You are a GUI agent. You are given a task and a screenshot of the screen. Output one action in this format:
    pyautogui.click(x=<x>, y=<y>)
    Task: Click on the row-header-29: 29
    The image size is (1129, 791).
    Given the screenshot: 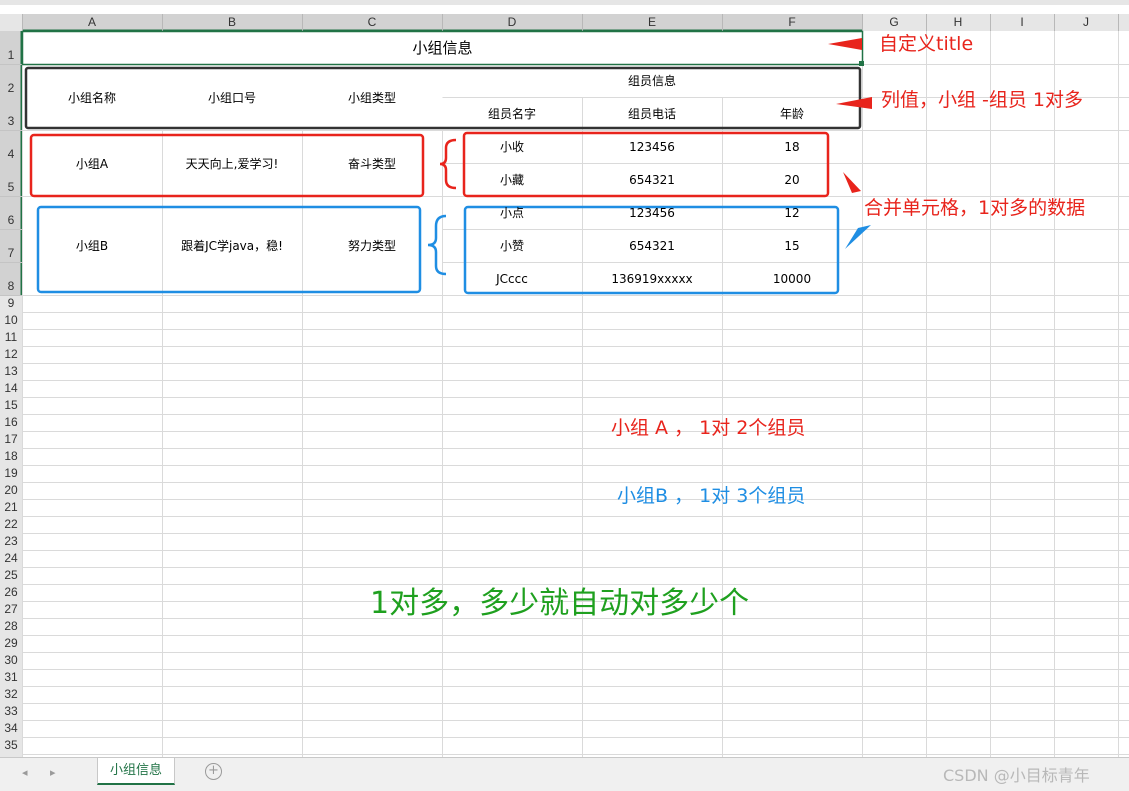 What is the action you would take?
    pyautogui.click(x=11, y=643)
    